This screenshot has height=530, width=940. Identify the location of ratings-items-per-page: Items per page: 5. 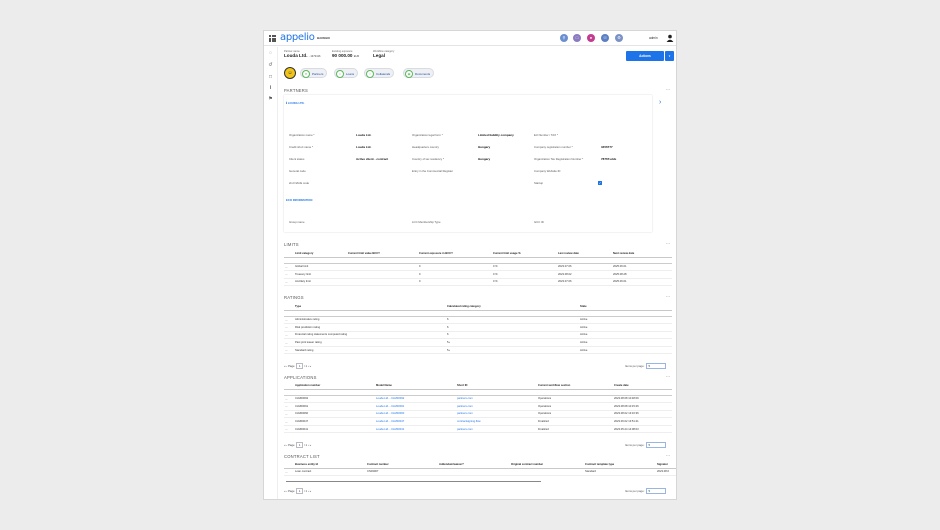
(646, 366).